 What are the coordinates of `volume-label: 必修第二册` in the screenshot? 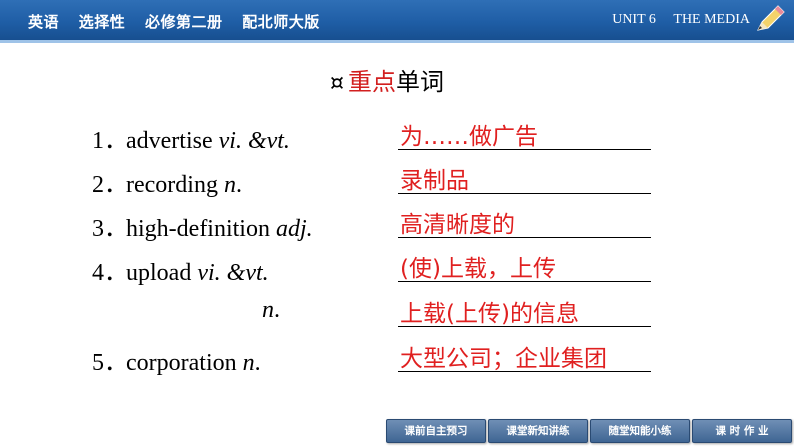 It's located at (184, 22).